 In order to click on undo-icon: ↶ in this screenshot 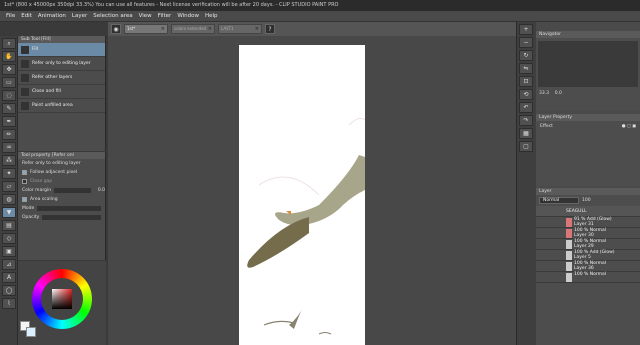, I will do `click(526, 107)`.